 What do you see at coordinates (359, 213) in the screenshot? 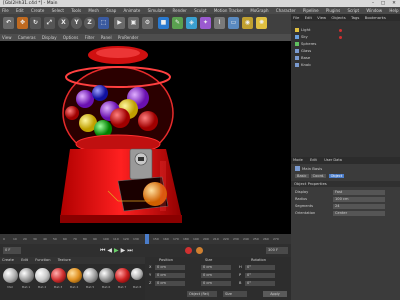
I see `orientation-dropdown: Center` at bounding box center [359, 213].